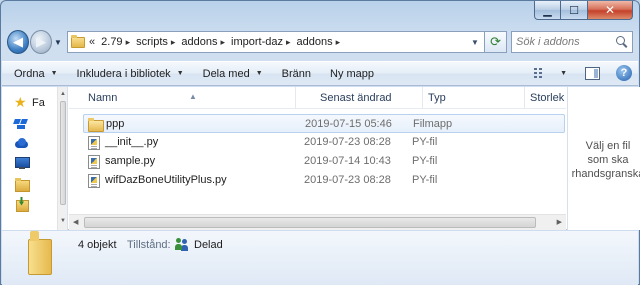 This screenshot has width=640, height=285. I want to click on breadcrumb-addons: addons, so click(199, 42).